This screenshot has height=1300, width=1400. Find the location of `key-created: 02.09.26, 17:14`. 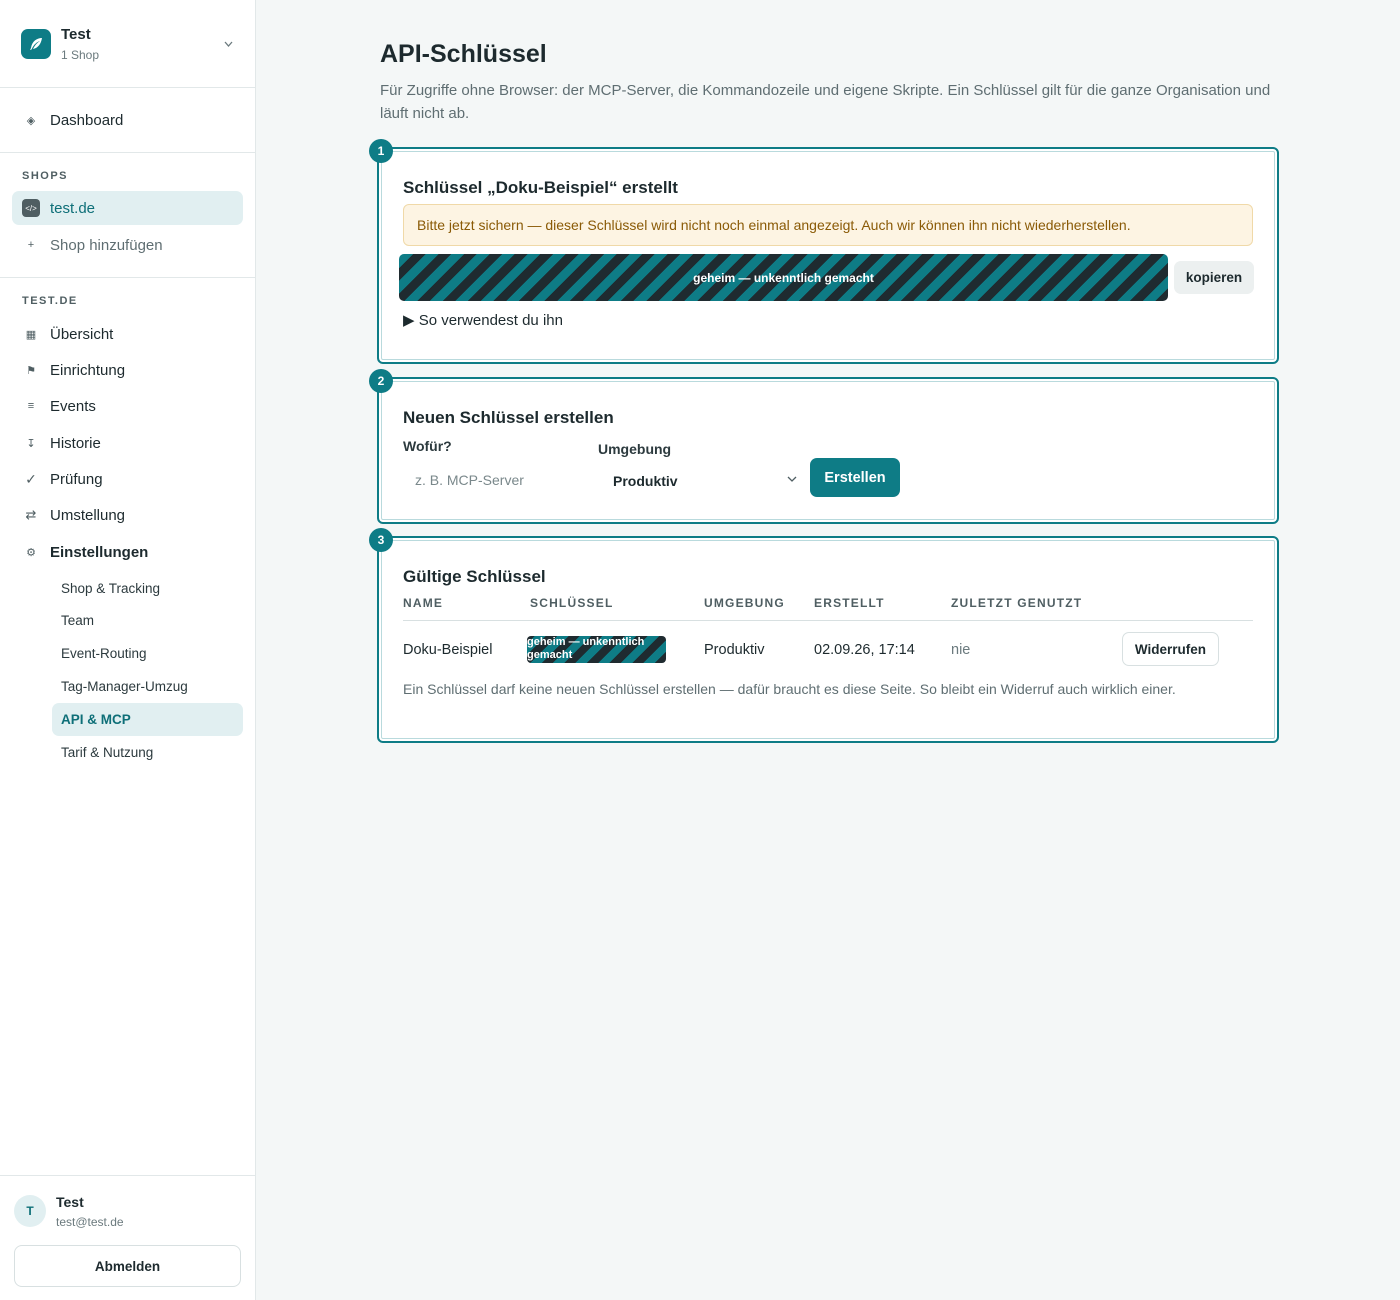

key-created: 02.09.26, 17:14 is located at coordinates (864, 650).